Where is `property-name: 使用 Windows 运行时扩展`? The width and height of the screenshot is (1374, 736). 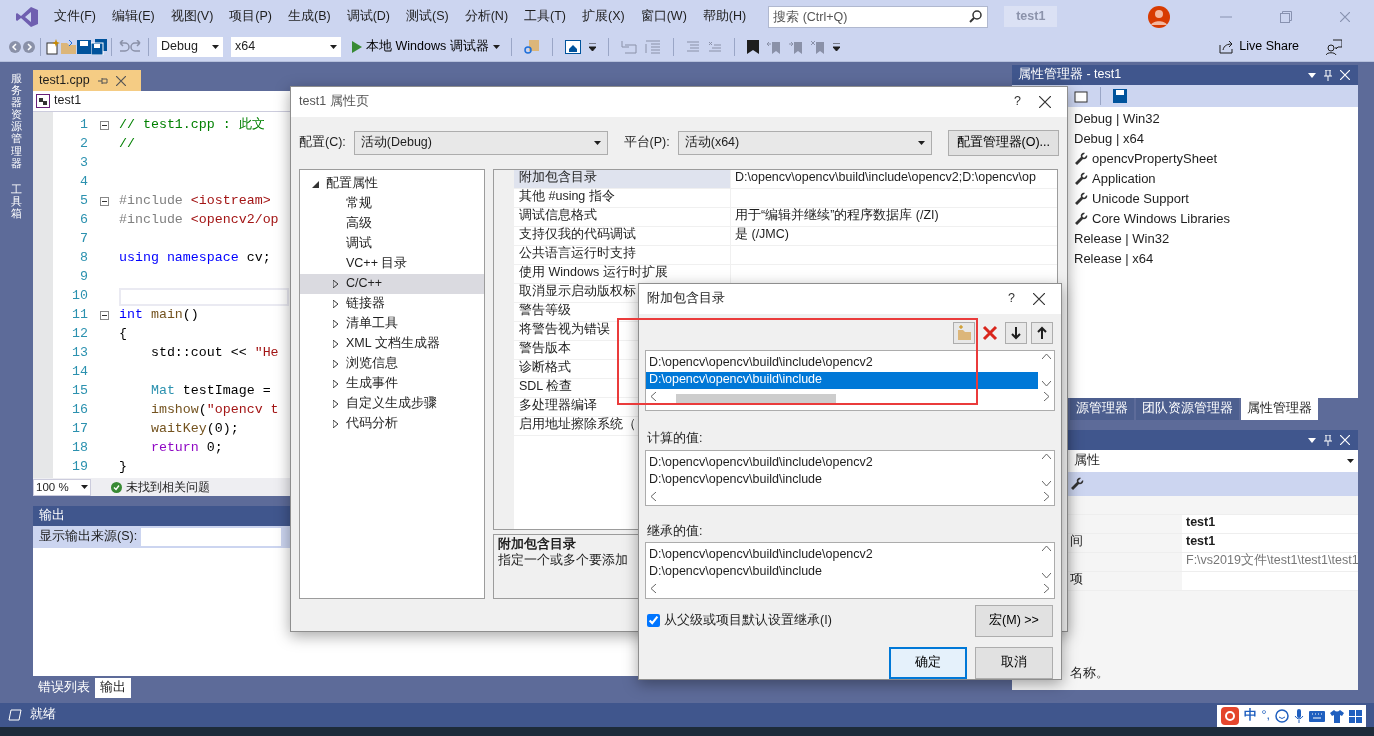 property-name: 使用 Windows 运行时扩展 is located at coordinates (593, 272).